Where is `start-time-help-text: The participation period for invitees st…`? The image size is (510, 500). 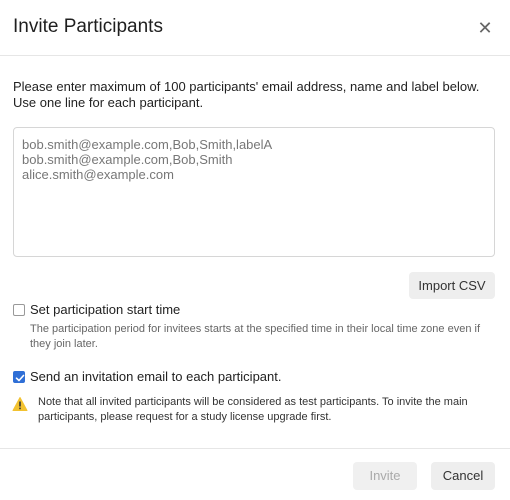 start-time-help-text: The participation period for invitees st… is located at coordinates (255, 336).